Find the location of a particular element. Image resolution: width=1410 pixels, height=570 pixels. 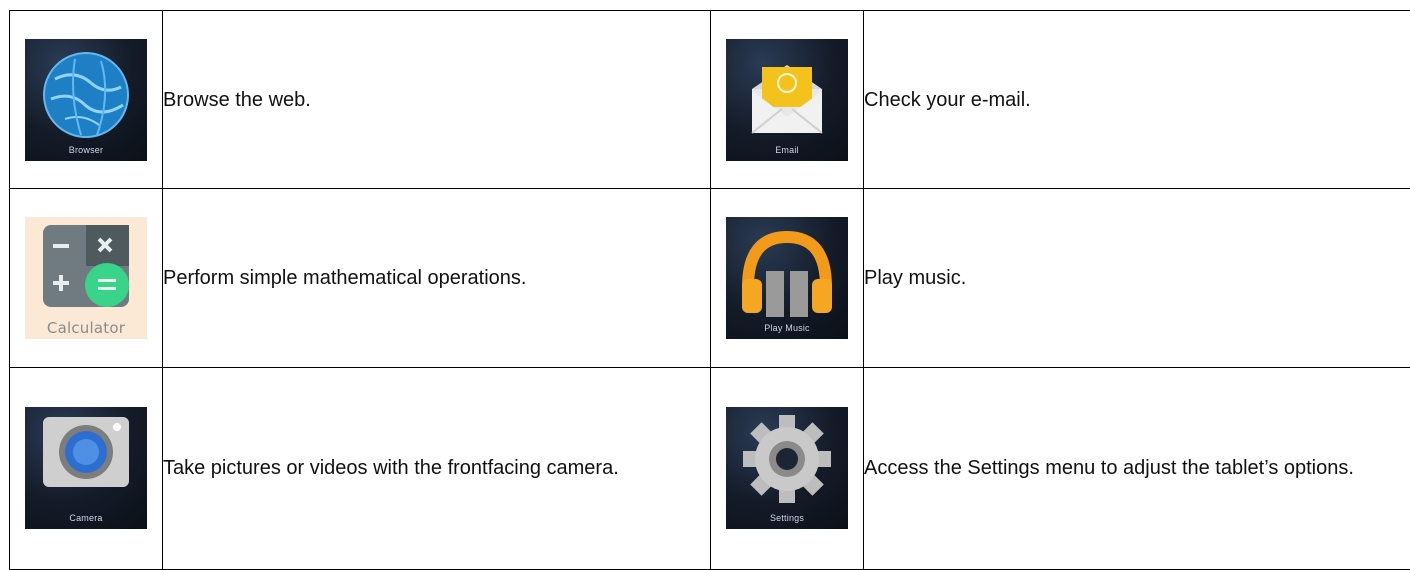

settings-app-icon: Settings is located at coordinates (787, 468).